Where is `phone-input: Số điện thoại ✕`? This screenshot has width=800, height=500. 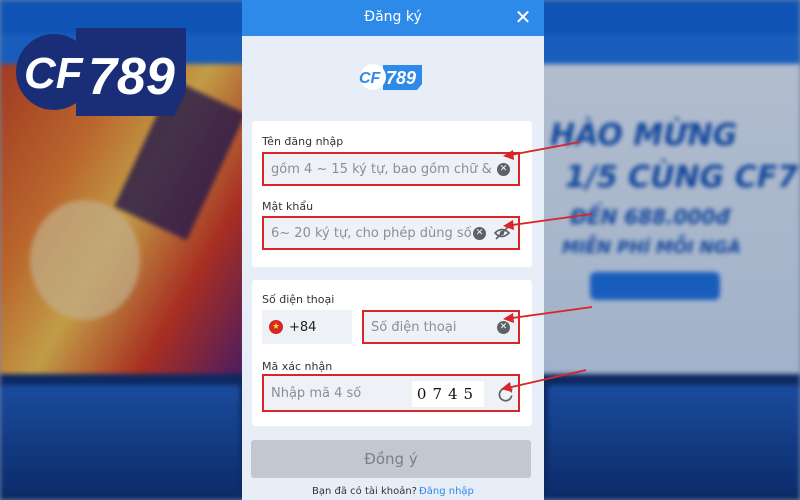 phone-input: Số điện thoại ✕ is located at coordinates (441, 327).